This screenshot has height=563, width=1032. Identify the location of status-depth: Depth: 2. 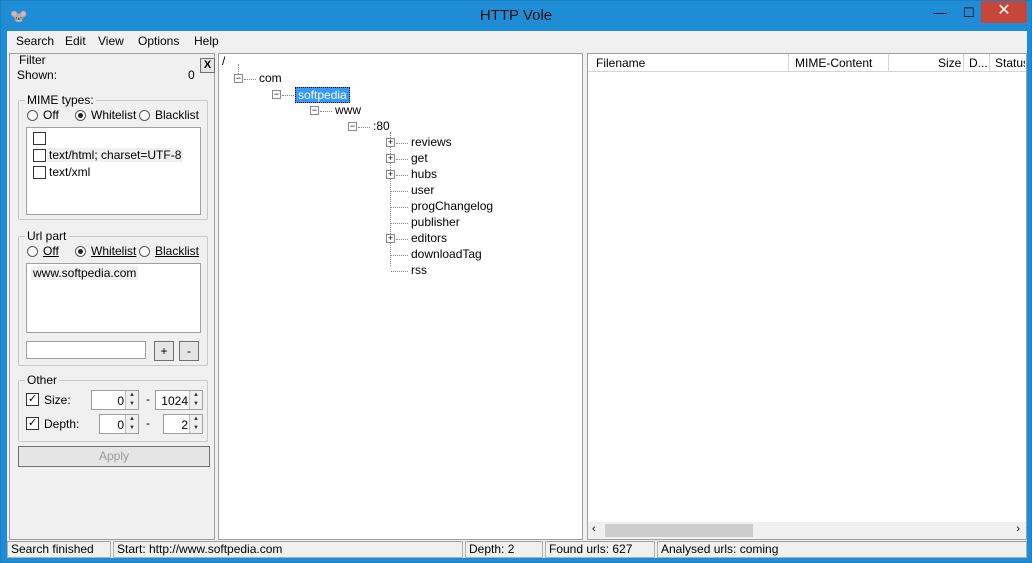
(504, 549).